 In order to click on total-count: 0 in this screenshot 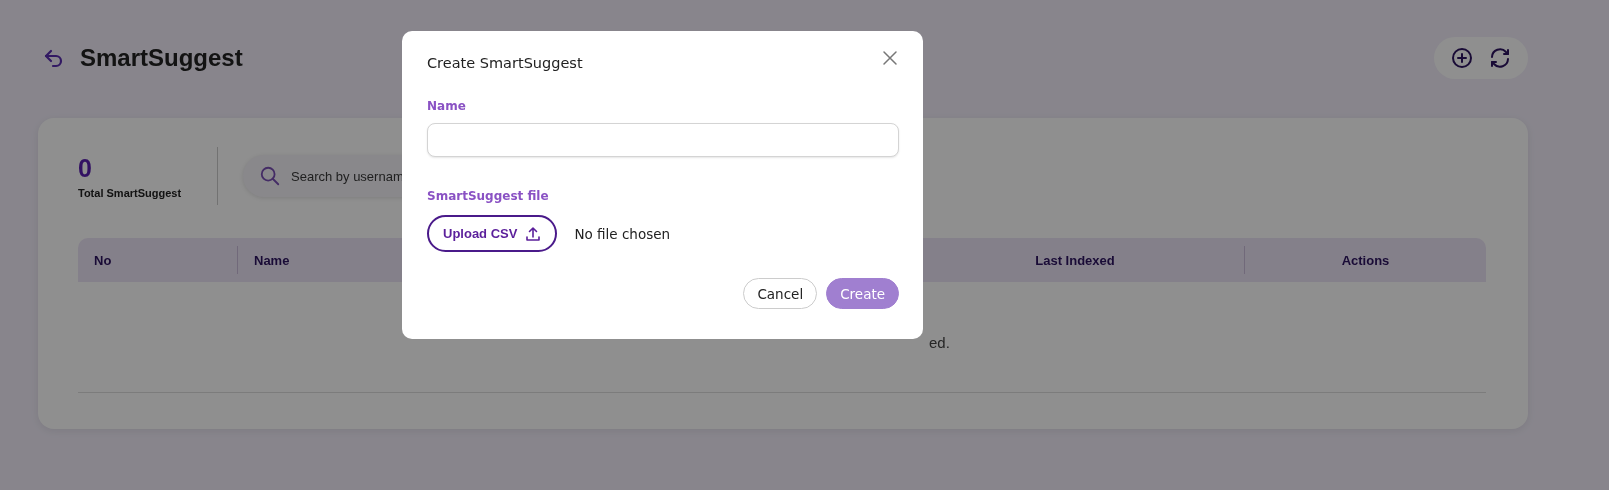, I will do `click(85, 168)`.